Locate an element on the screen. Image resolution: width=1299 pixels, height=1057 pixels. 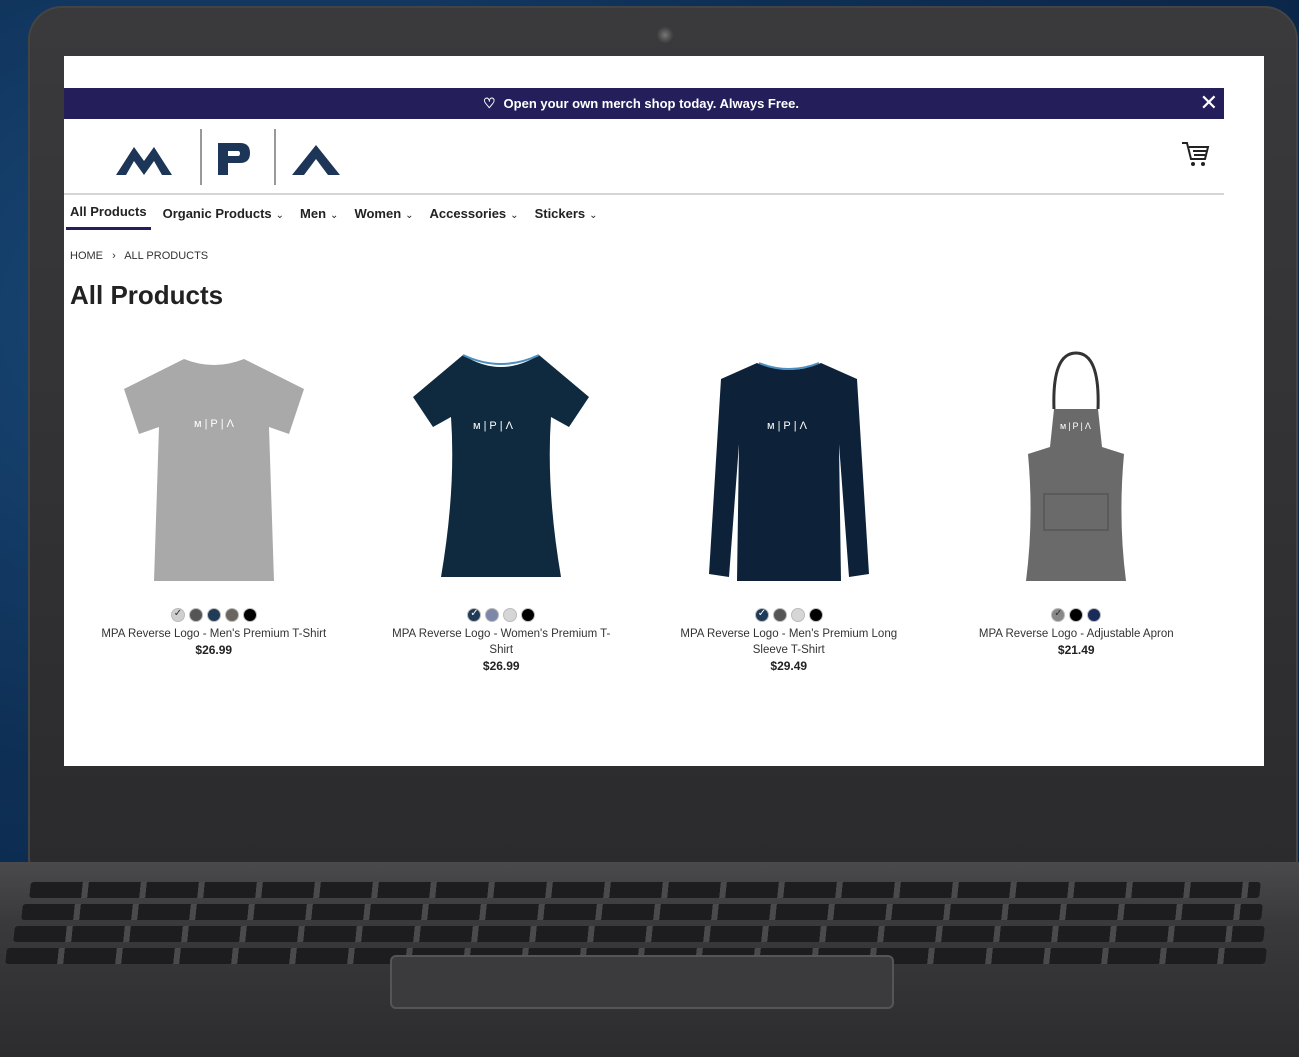
breadcrumb-current: ALL PRODUCTS is located at coordinates (166, 256).